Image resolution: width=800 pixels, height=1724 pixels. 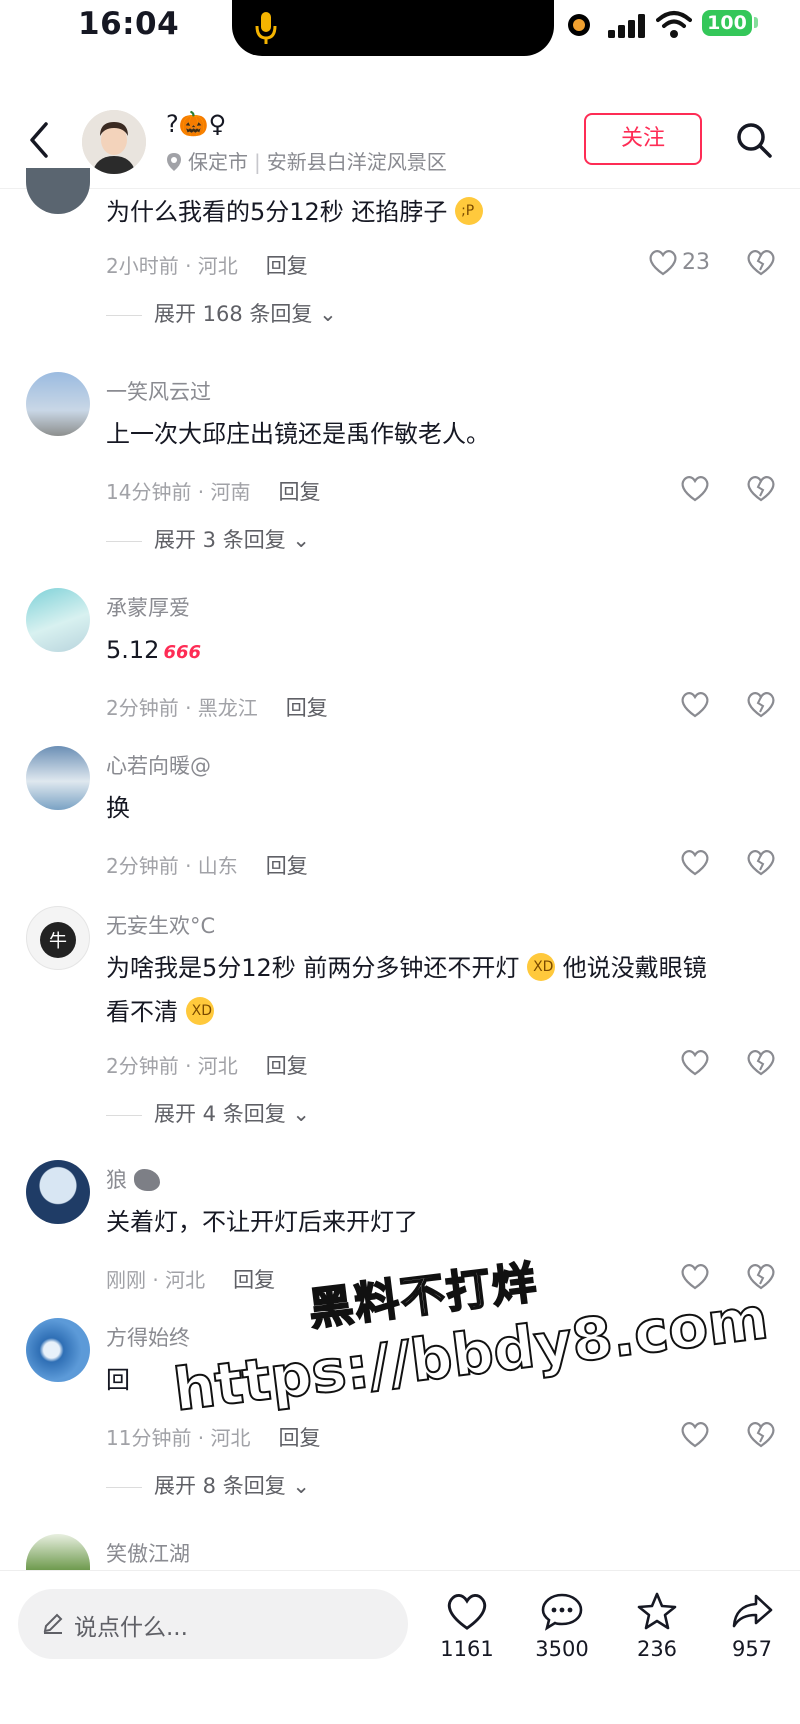 What do you see at coordinates (208, 539) in the screenshot?
I see `expand-replies-button: 展开 3 条回复 ⌄` at bounding box center [208, 539].